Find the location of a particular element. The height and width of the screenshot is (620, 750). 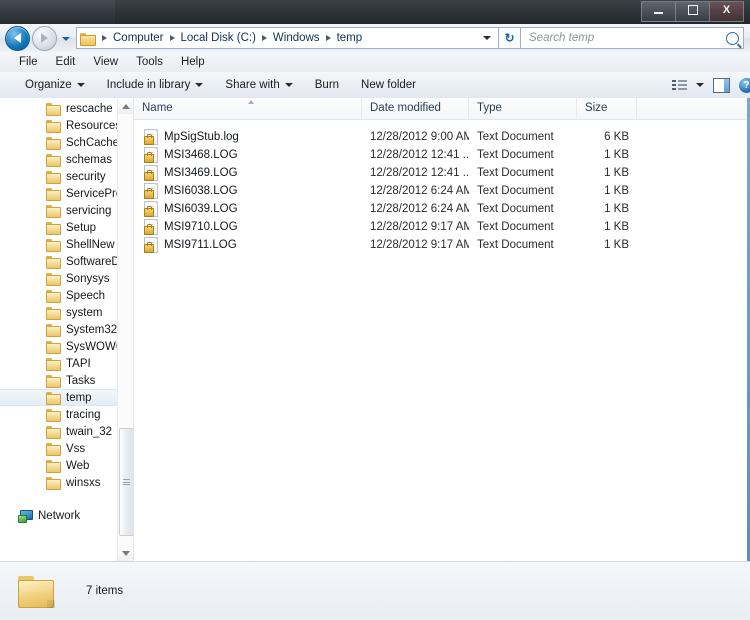

tree-item-temp: temp is located at coordinates (66, 397).